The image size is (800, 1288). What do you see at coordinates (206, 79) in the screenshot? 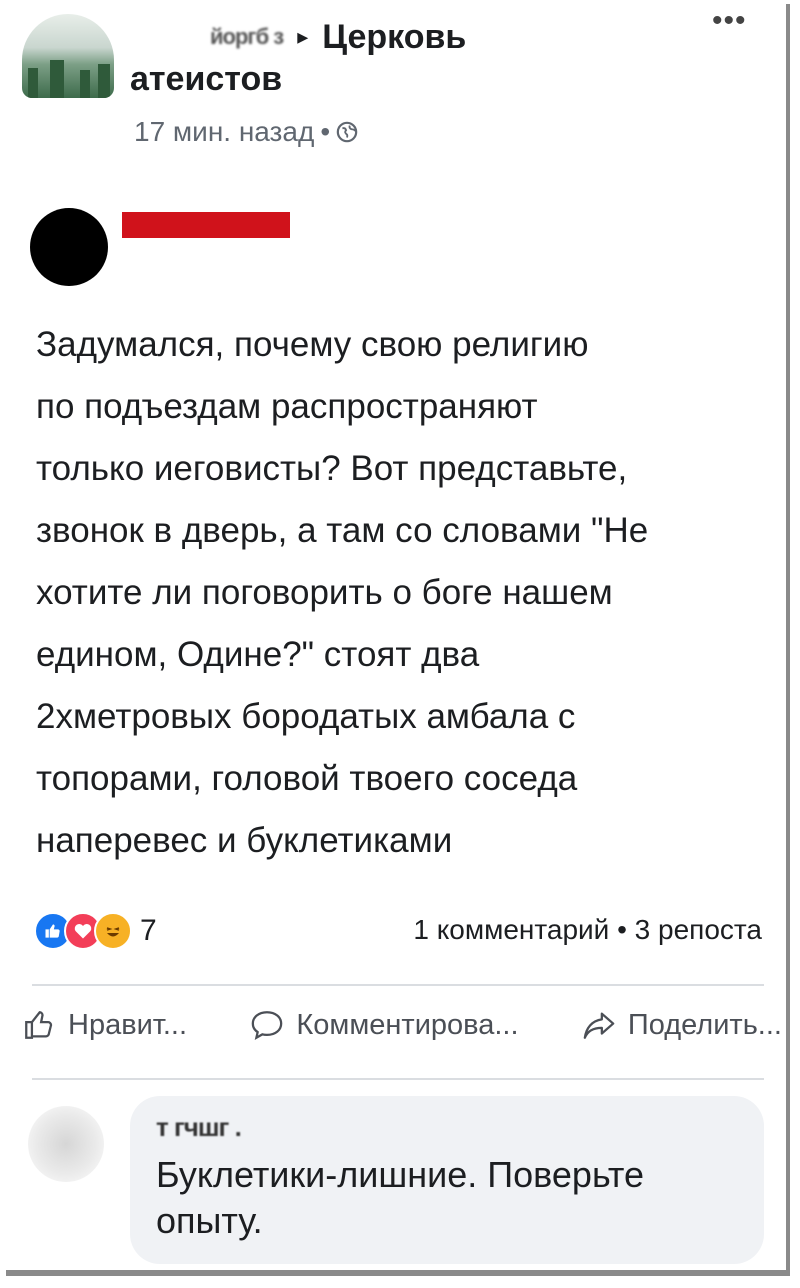
I see `group-name-line2: атеистов` at bounding box center [206, 79].